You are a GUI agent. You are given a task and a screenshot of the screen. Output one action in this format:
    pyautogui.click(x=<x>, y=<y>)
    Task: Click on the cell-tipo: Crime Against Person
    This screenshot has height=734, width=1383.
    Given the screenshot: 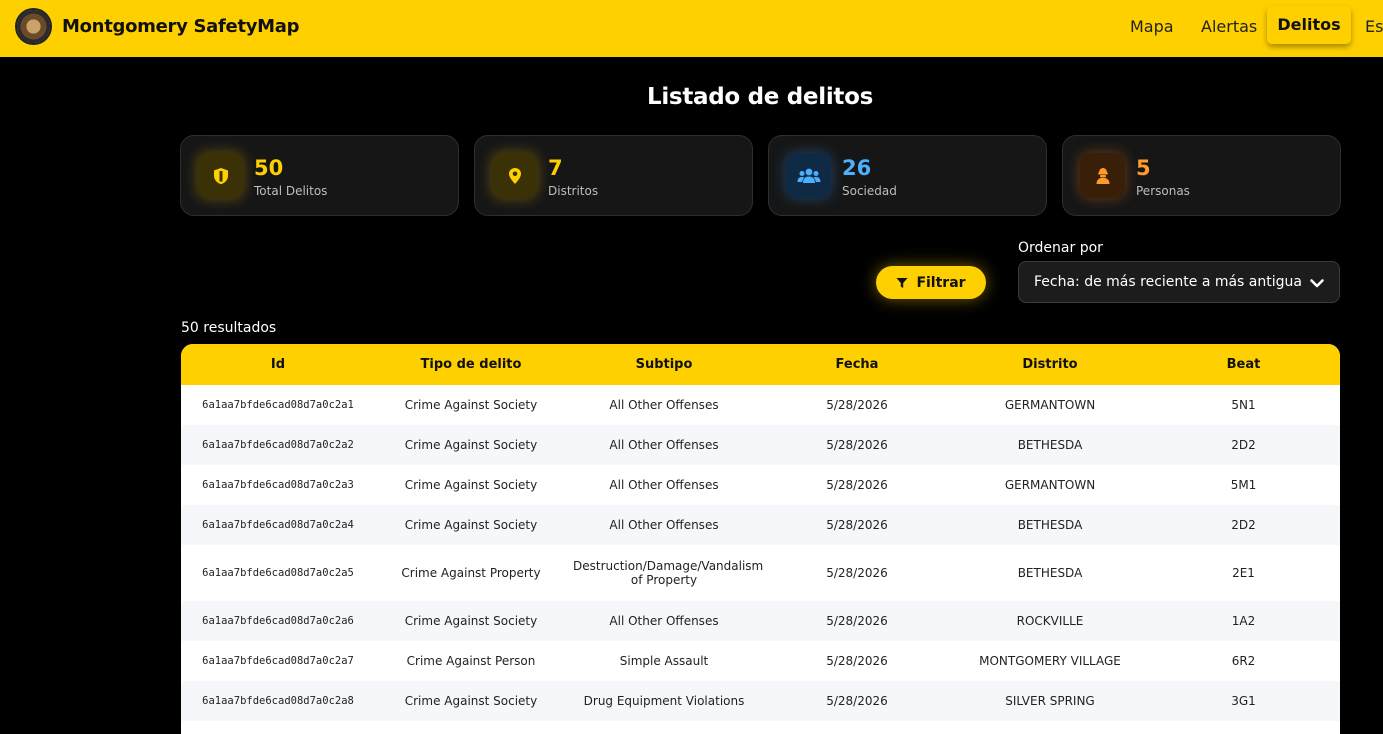 What is the action you would take?
    pyautogui.click(x=471, y=661)
    